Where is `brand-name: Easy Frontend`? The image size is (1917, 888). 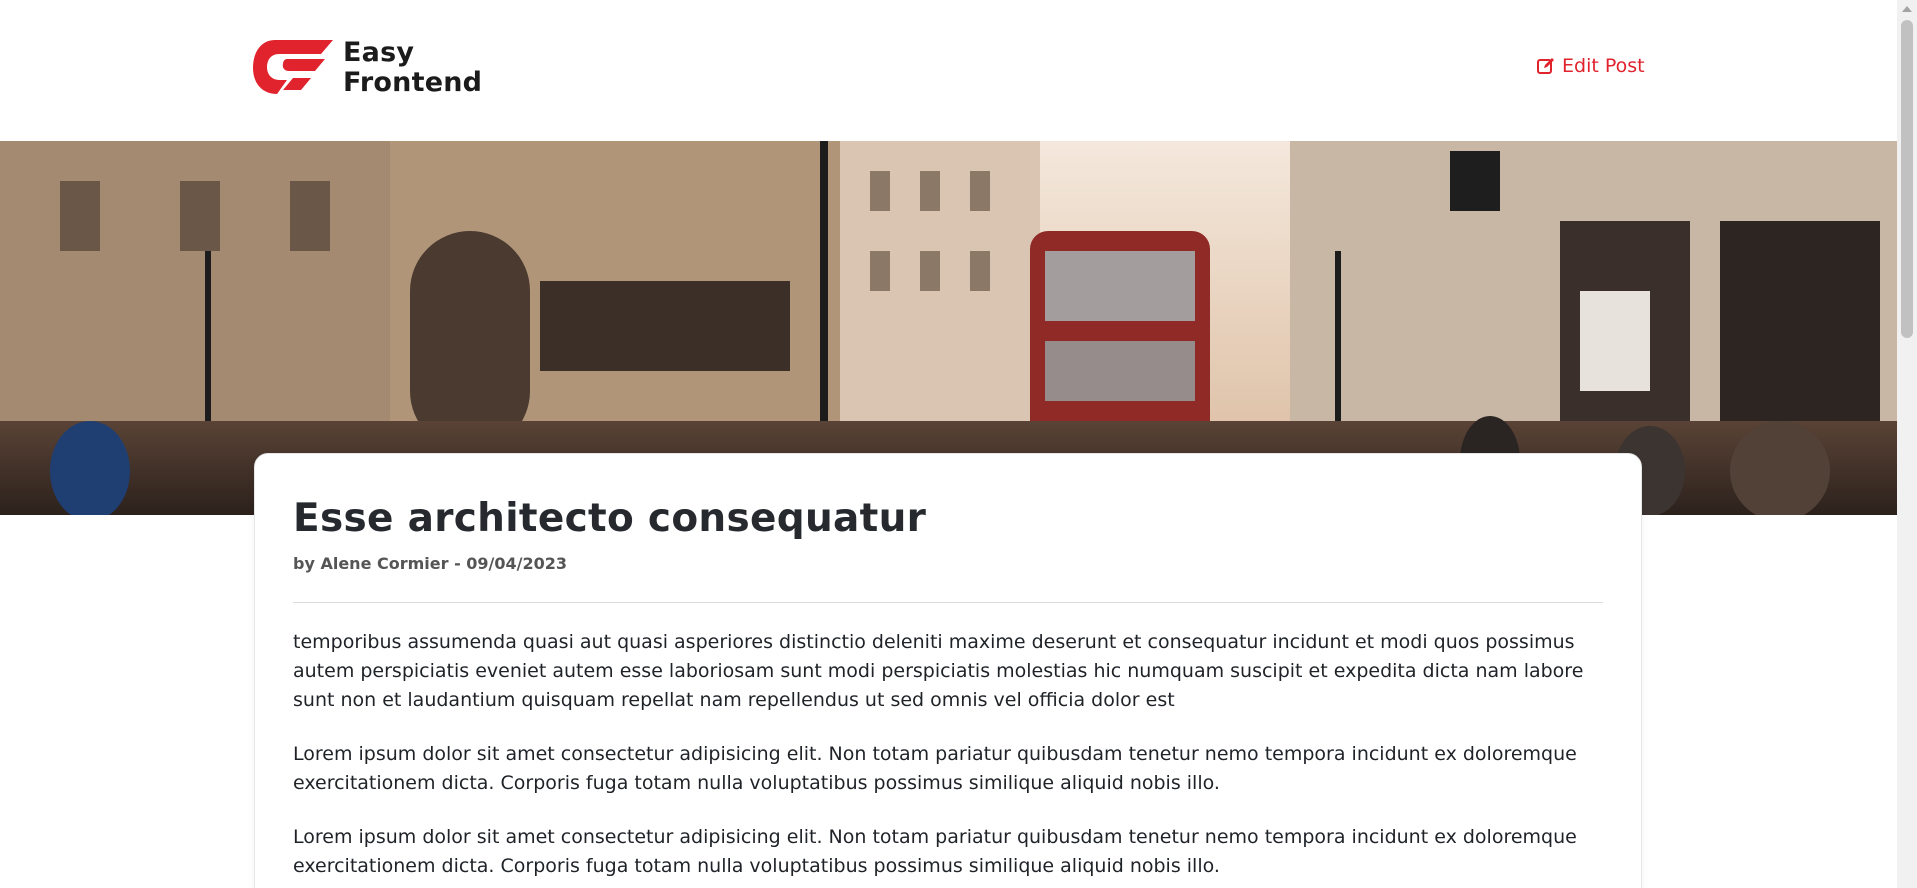
brand-name: Easy Frontend is located at coordinates (412, 68).